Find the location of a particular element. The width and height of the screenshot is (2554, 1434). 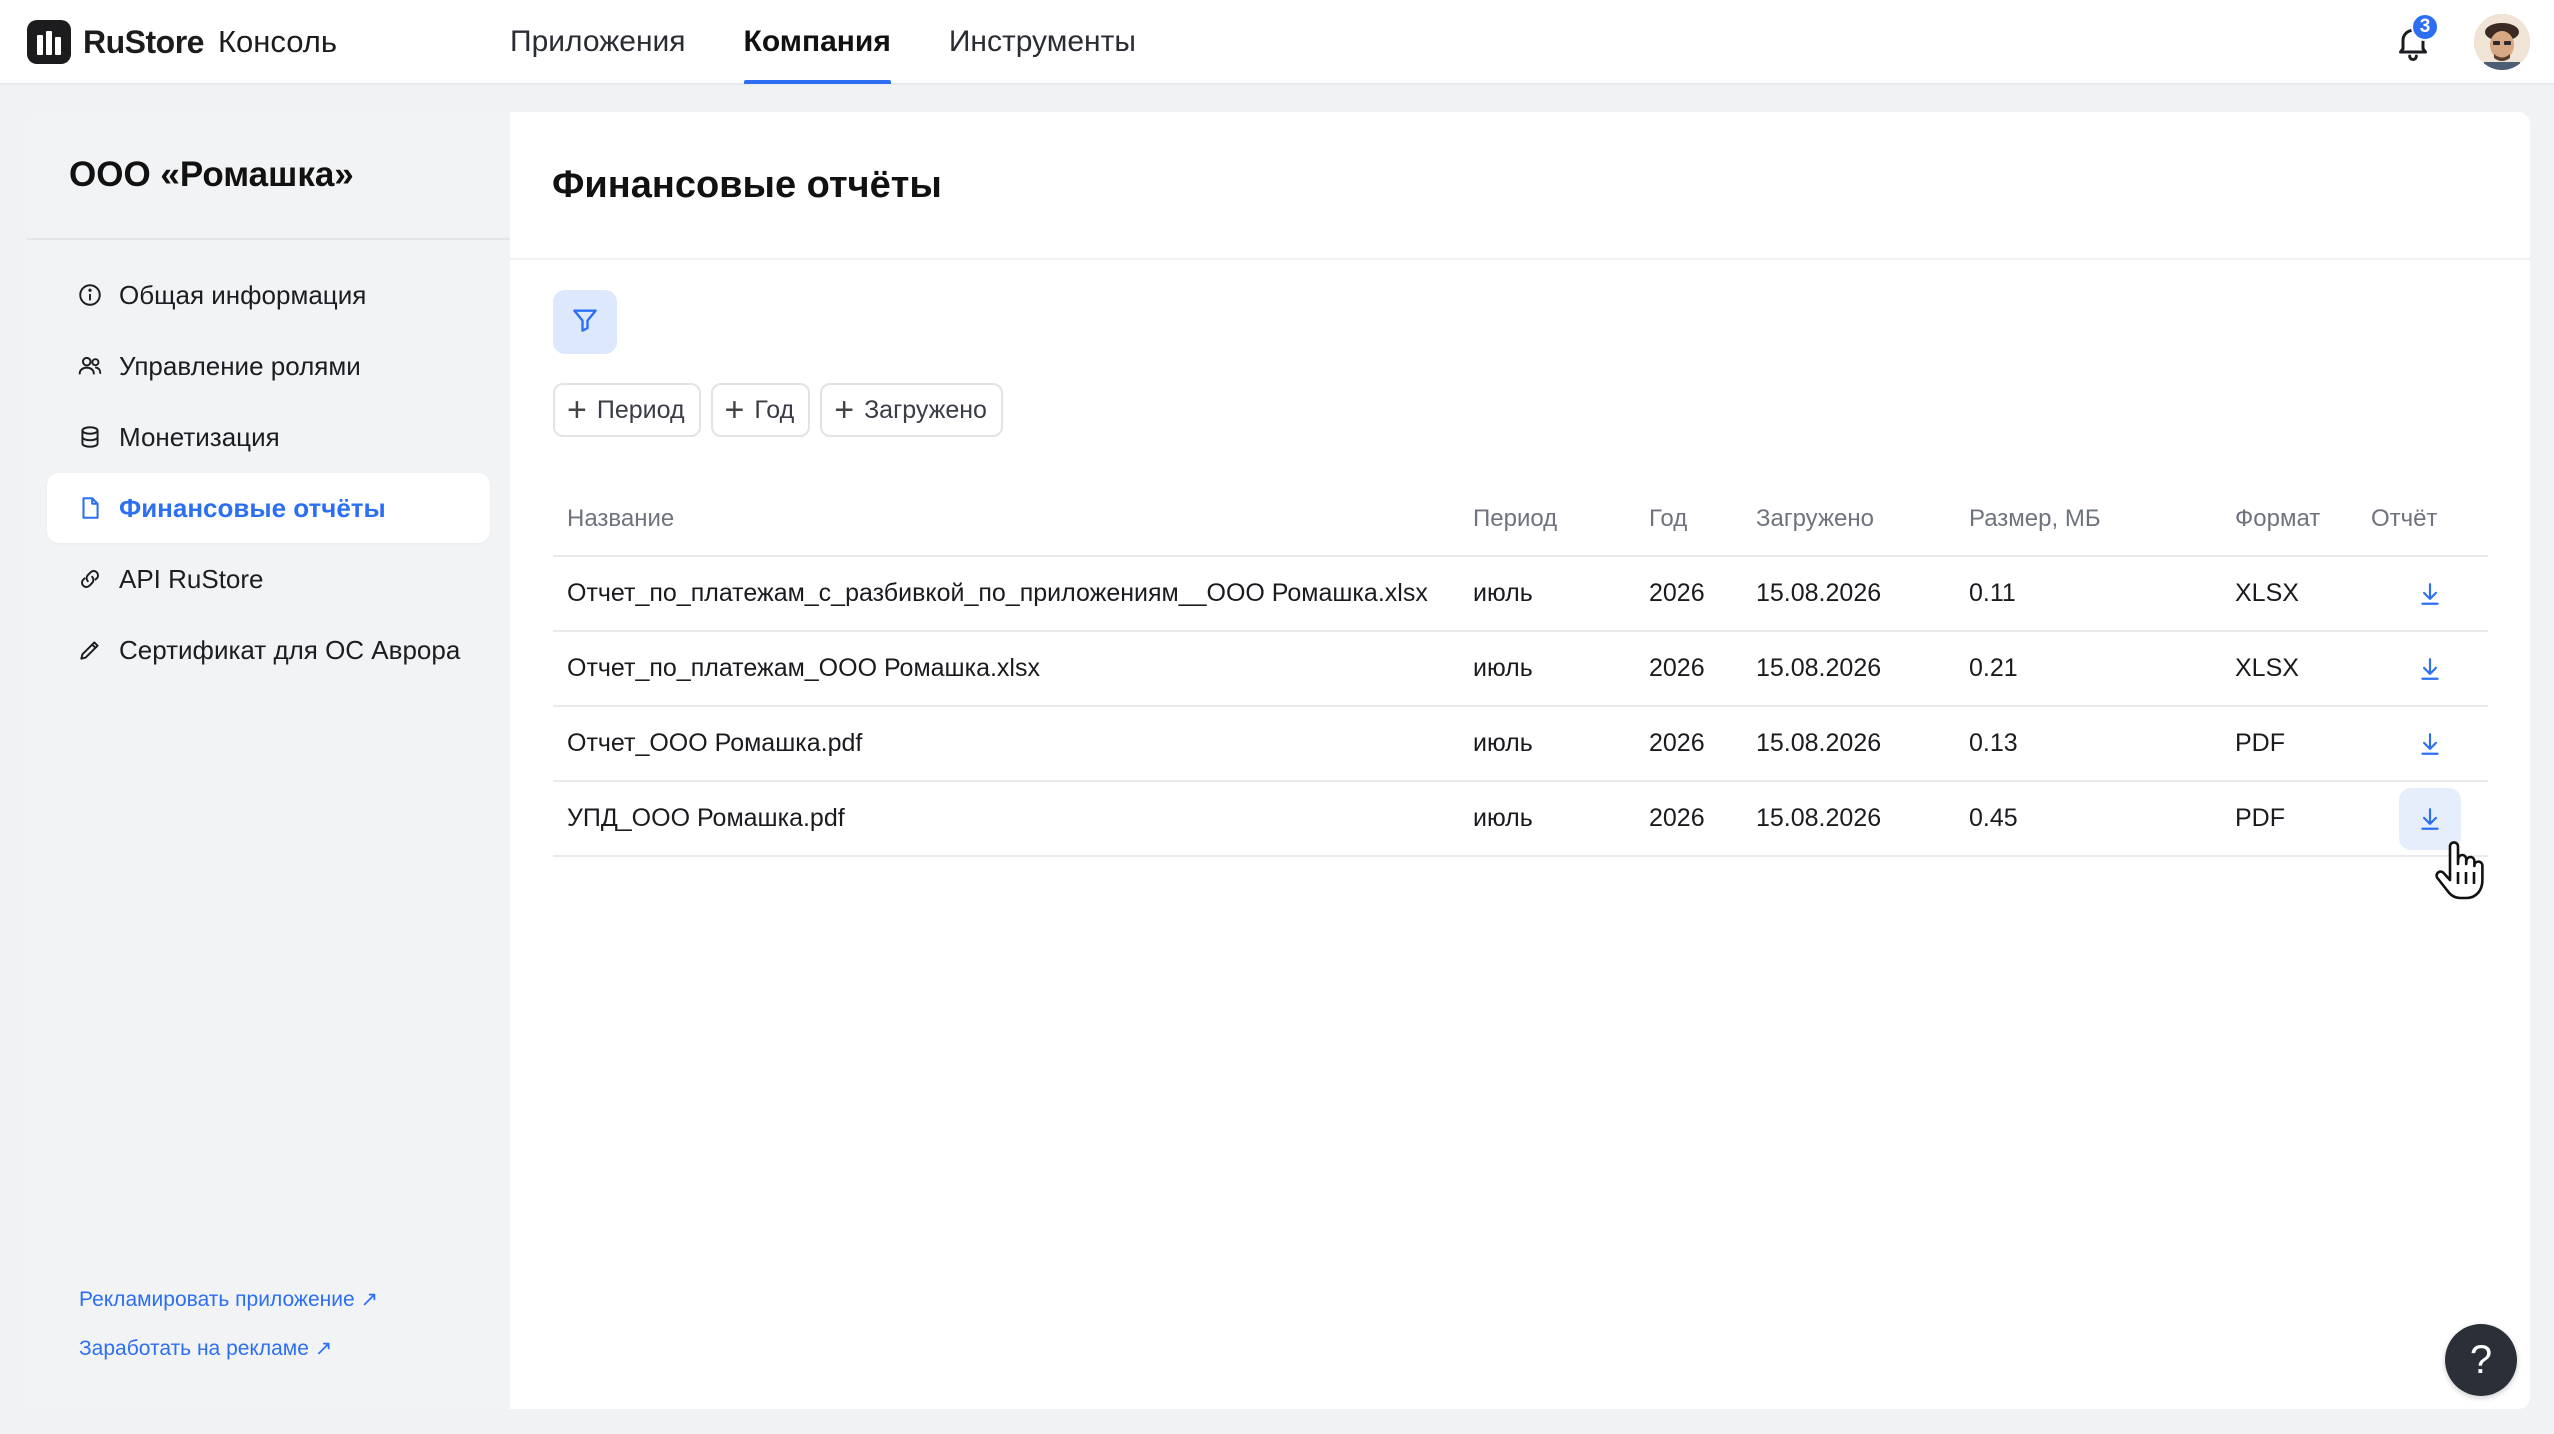

rustore-logo-icon is located at coordinates (49, 42).